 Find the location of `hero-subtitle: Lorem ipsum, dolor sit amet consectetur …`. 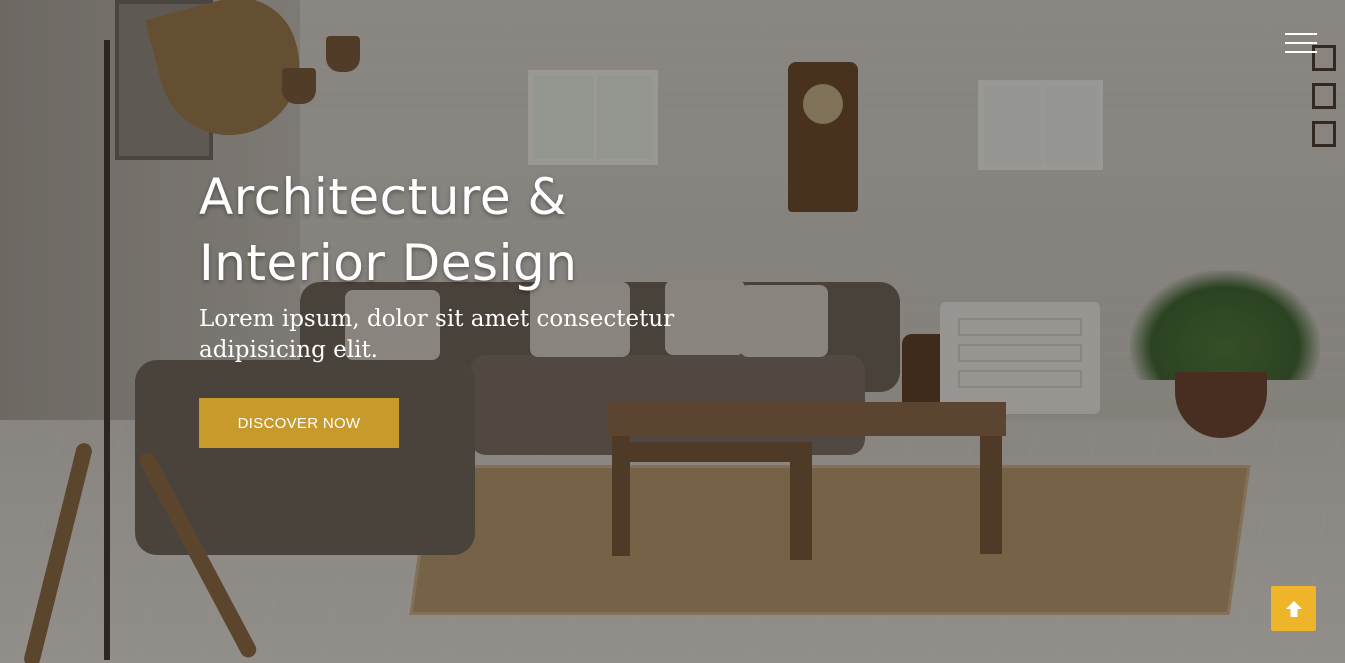

hero-subtitle: Lorem ipsum, dolor sit amet consectetur … is located at coordinates (437, 334).